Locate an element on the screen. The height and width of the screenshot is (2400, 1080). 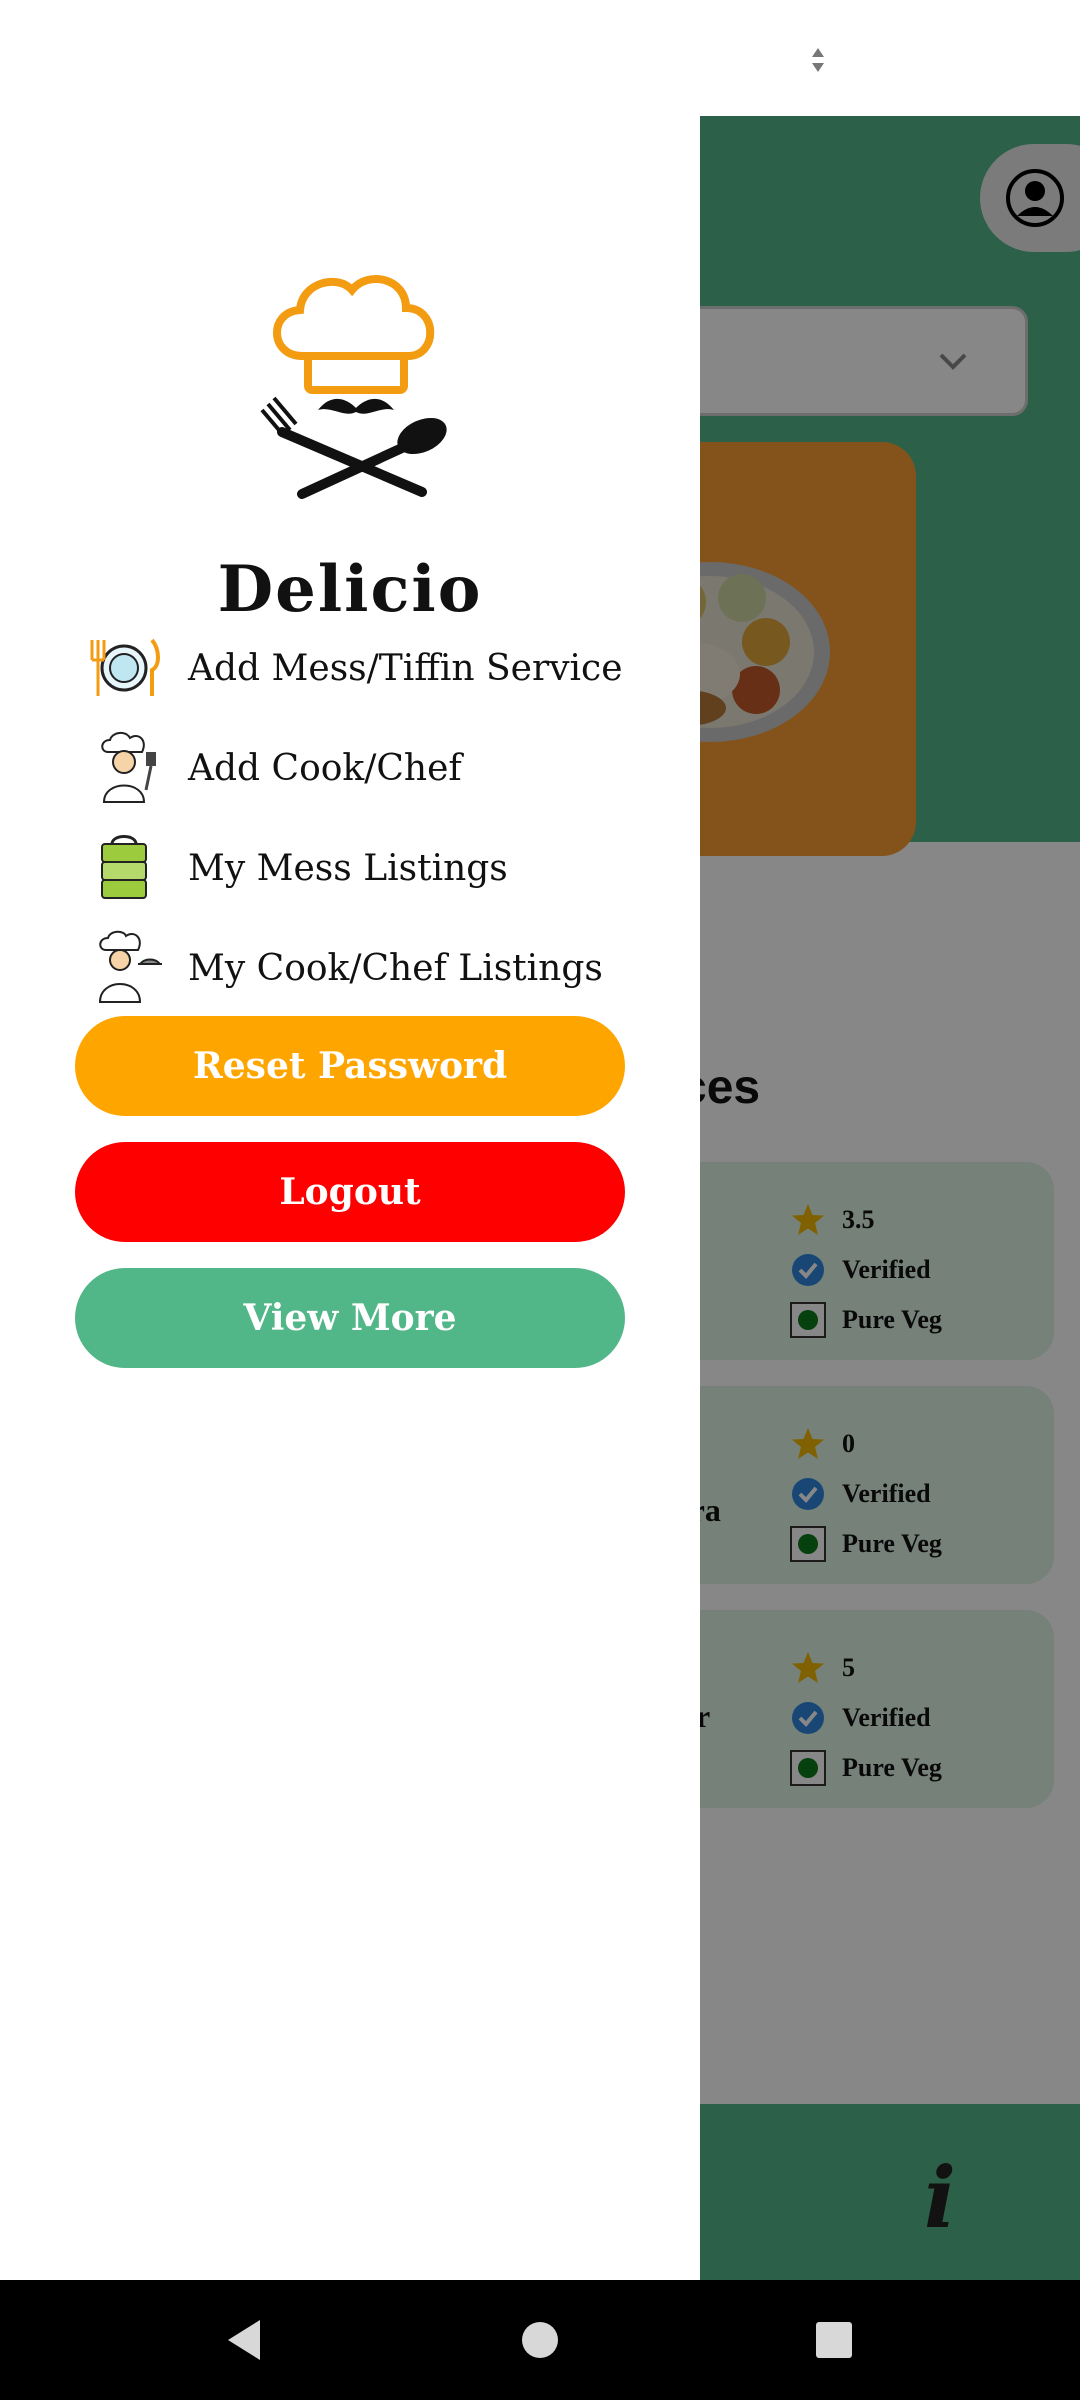
menu-item-my-cook: My Cook/Chef Listings is located at coordinates (386, 968).